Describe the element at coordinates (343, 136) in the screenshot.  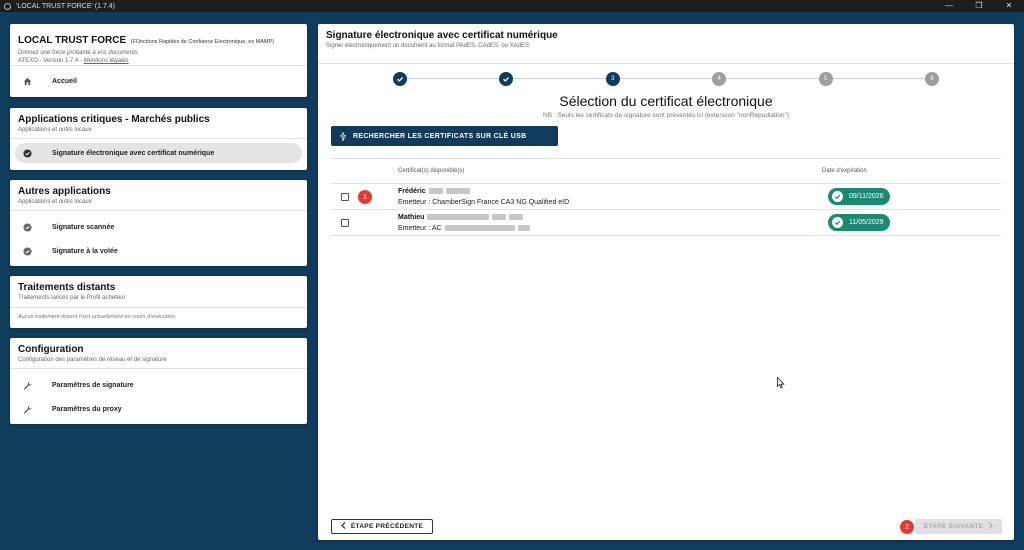
I see `usb-icon` at that location.